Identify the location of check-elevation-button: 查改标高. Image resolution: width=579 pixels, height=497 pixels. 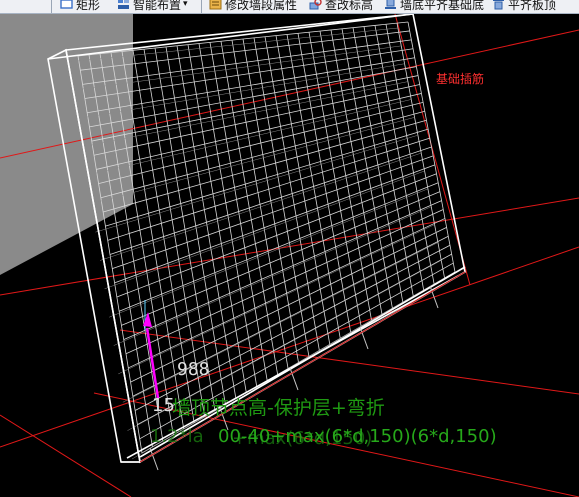
(341, 6).